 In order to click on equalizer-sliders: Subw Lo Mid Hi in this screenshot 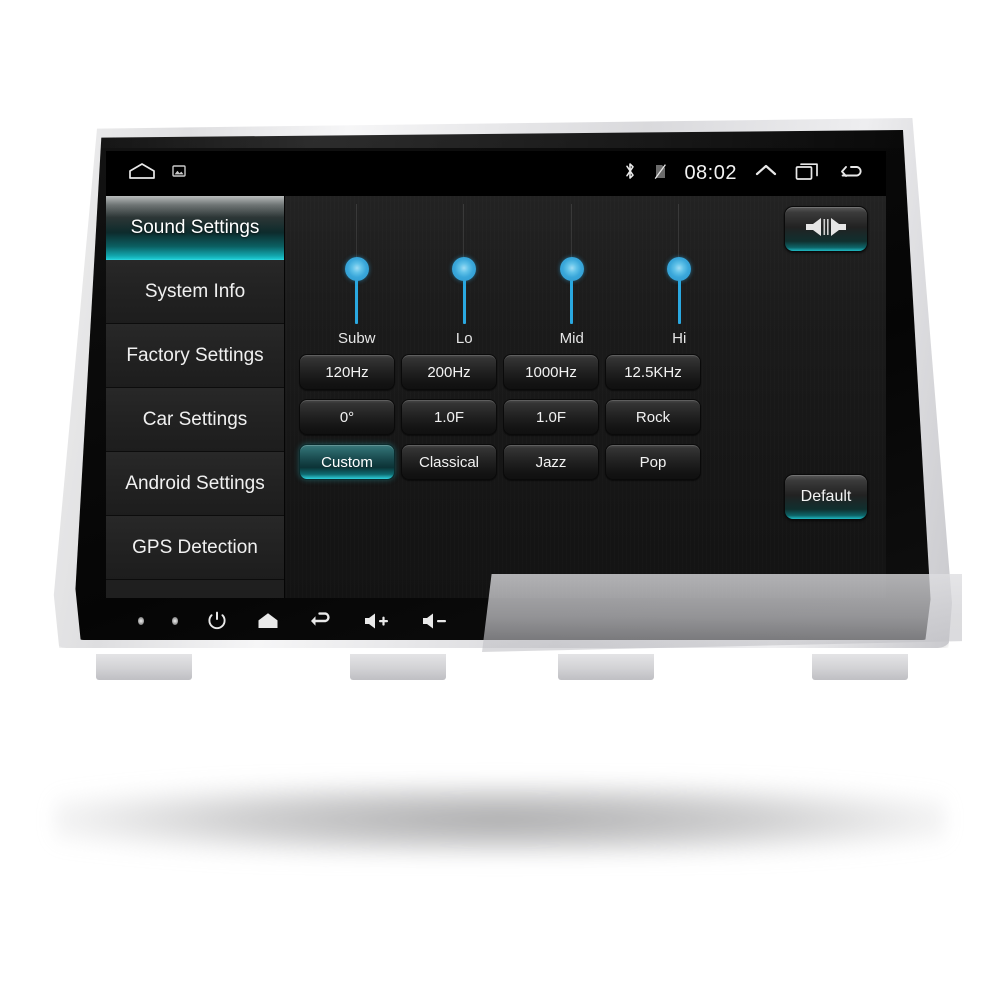, I will do `click(518, 275)`.